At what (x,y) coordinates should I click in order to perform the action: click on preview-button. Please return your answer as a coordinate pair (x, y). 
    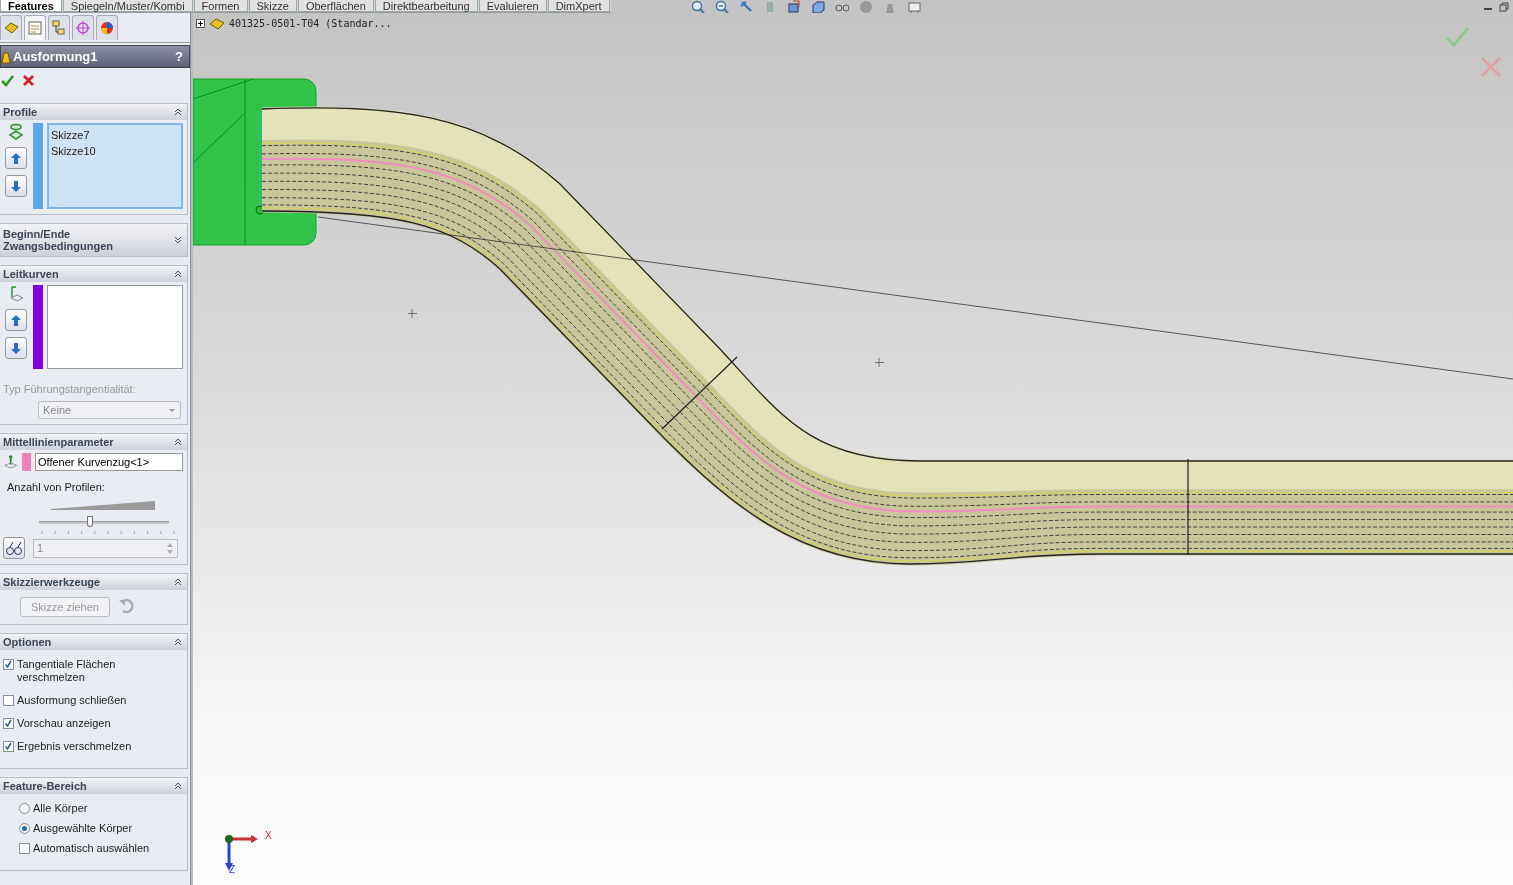
    Looking at the image, I should click on (14, 548).